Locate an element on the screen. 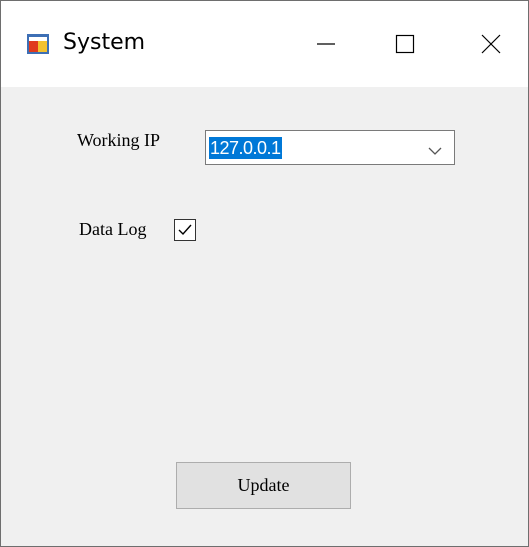  working-ip-combobox: 127.0.0.1 is located at coordinates (330, 147).